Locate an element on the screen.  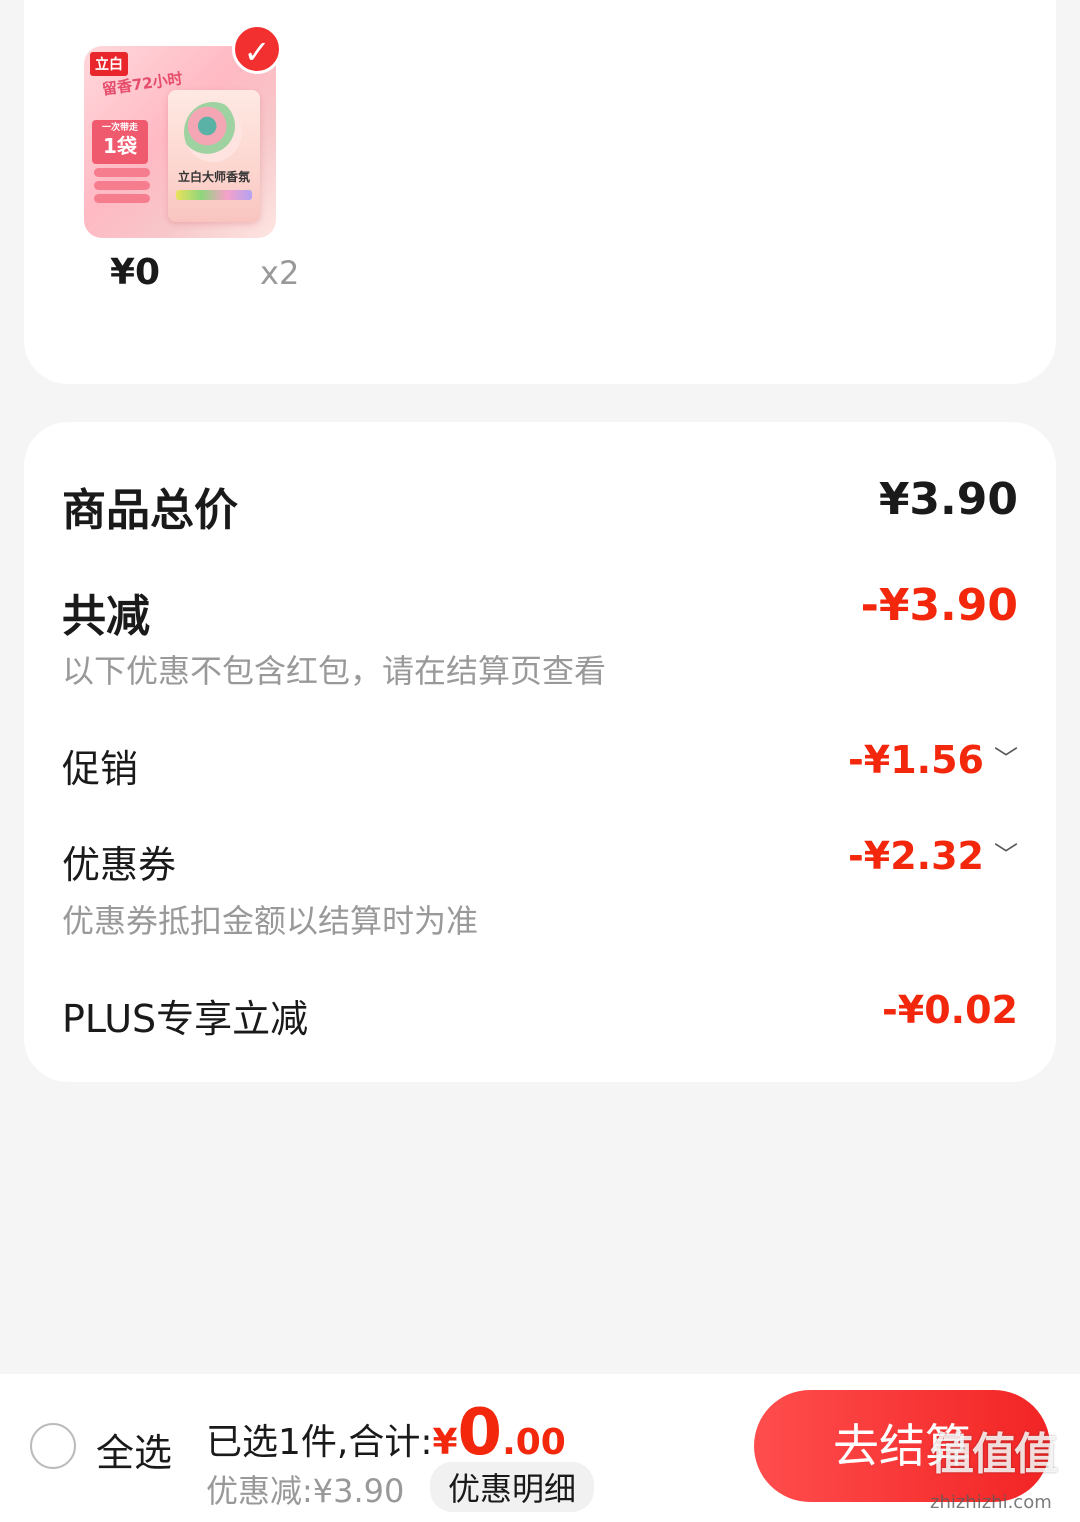
product-selected-check-icon: ✓ is located at coordinates (257, 49).